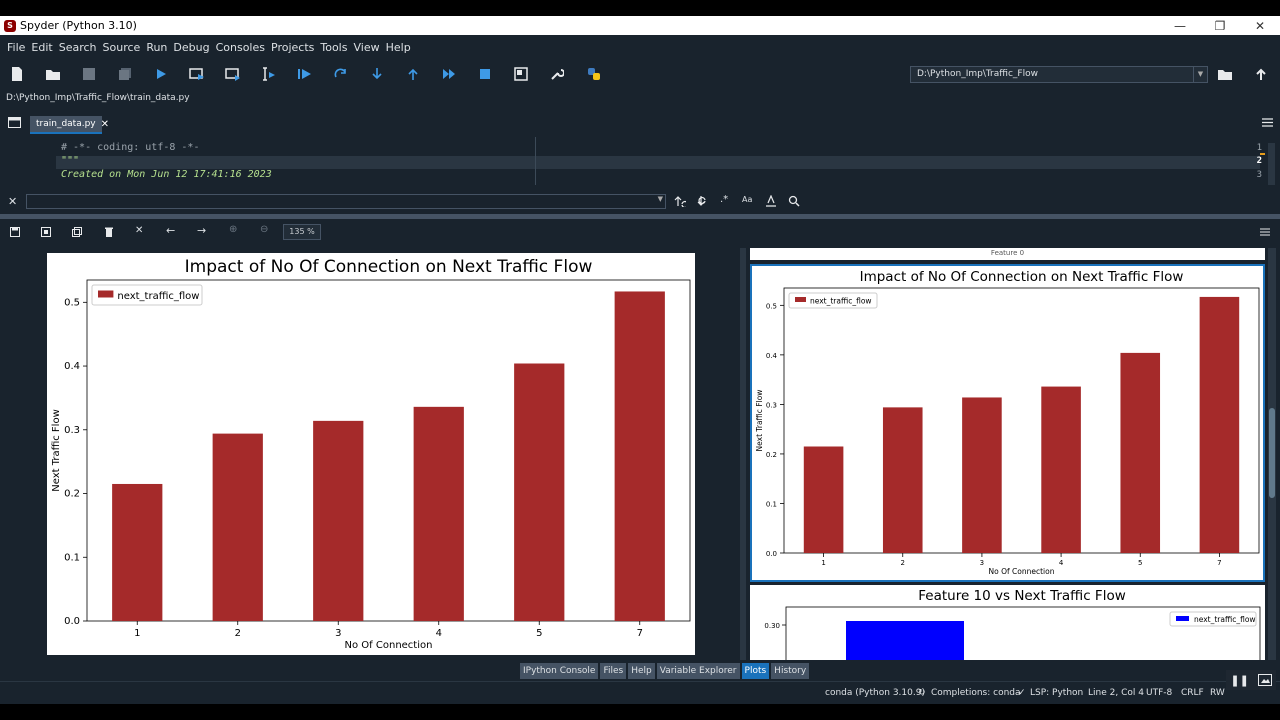 The image size is (1280, 720). I want to click on menu-run: Run, so click(156, 47).